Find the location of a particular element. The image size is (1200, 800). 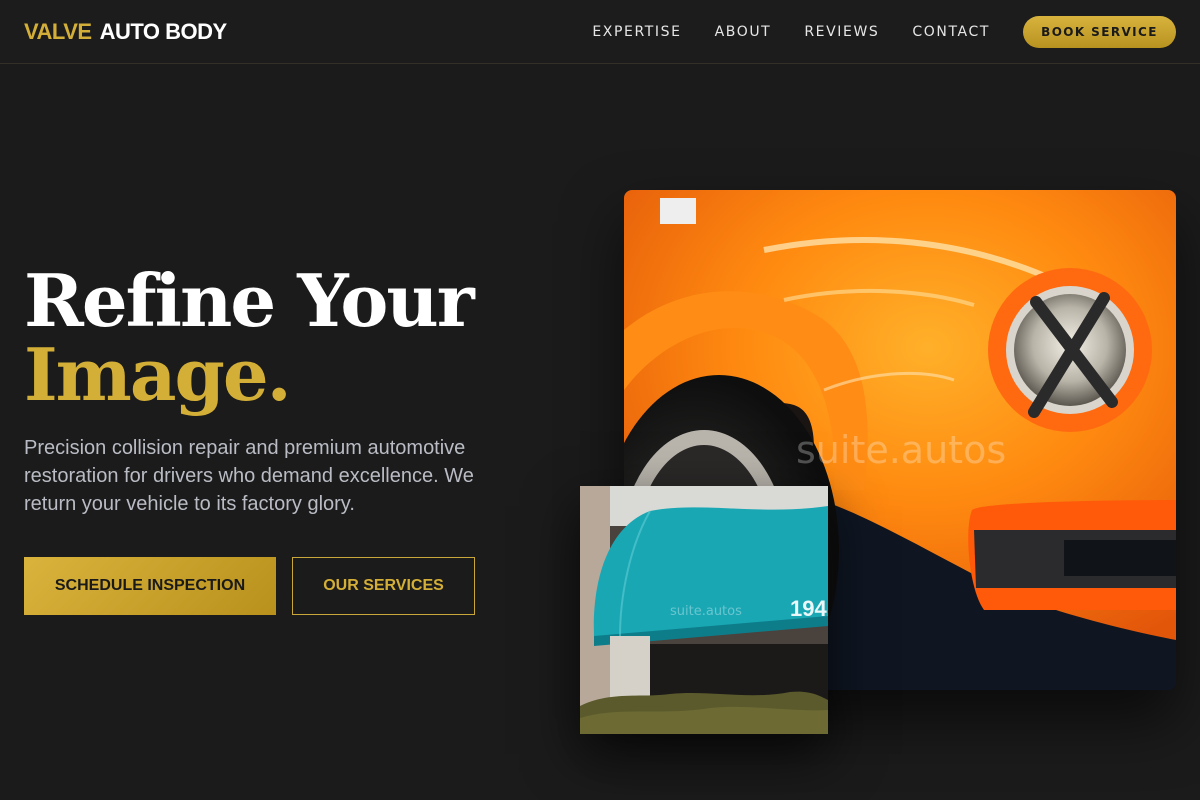

awning-sign-number: 194 is located at coordinates (808, 608).